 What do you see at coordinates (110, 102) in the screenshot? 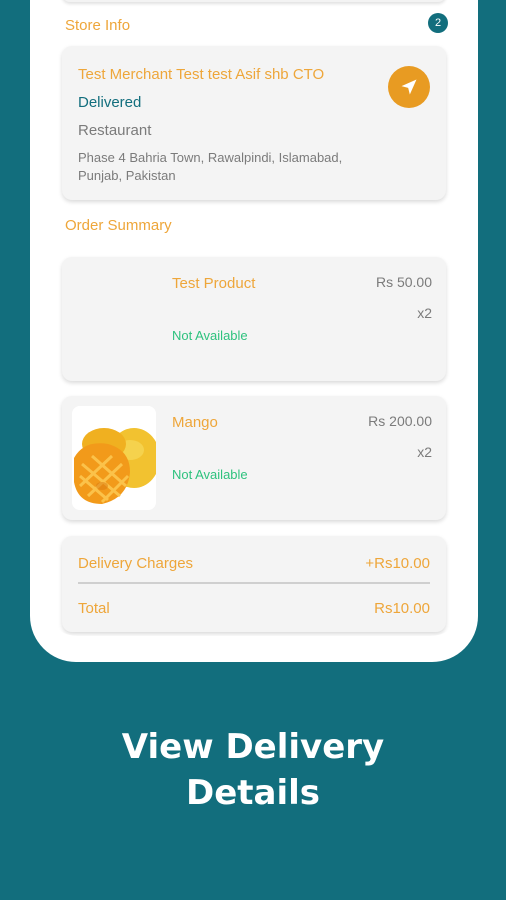
I see `delivery-status: Delivered` at bounding box center [110, 102].